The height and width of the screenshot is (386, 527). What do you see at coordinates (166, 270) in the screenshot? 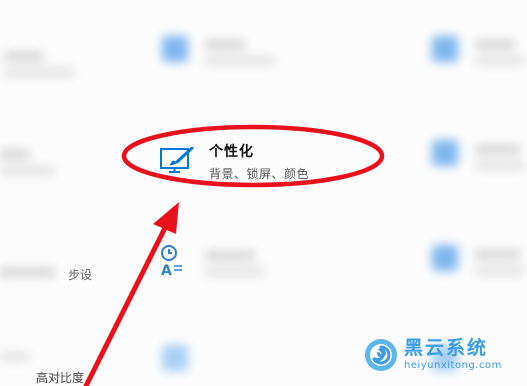
I see `svg-text: A` at bounding box center [166, 270].